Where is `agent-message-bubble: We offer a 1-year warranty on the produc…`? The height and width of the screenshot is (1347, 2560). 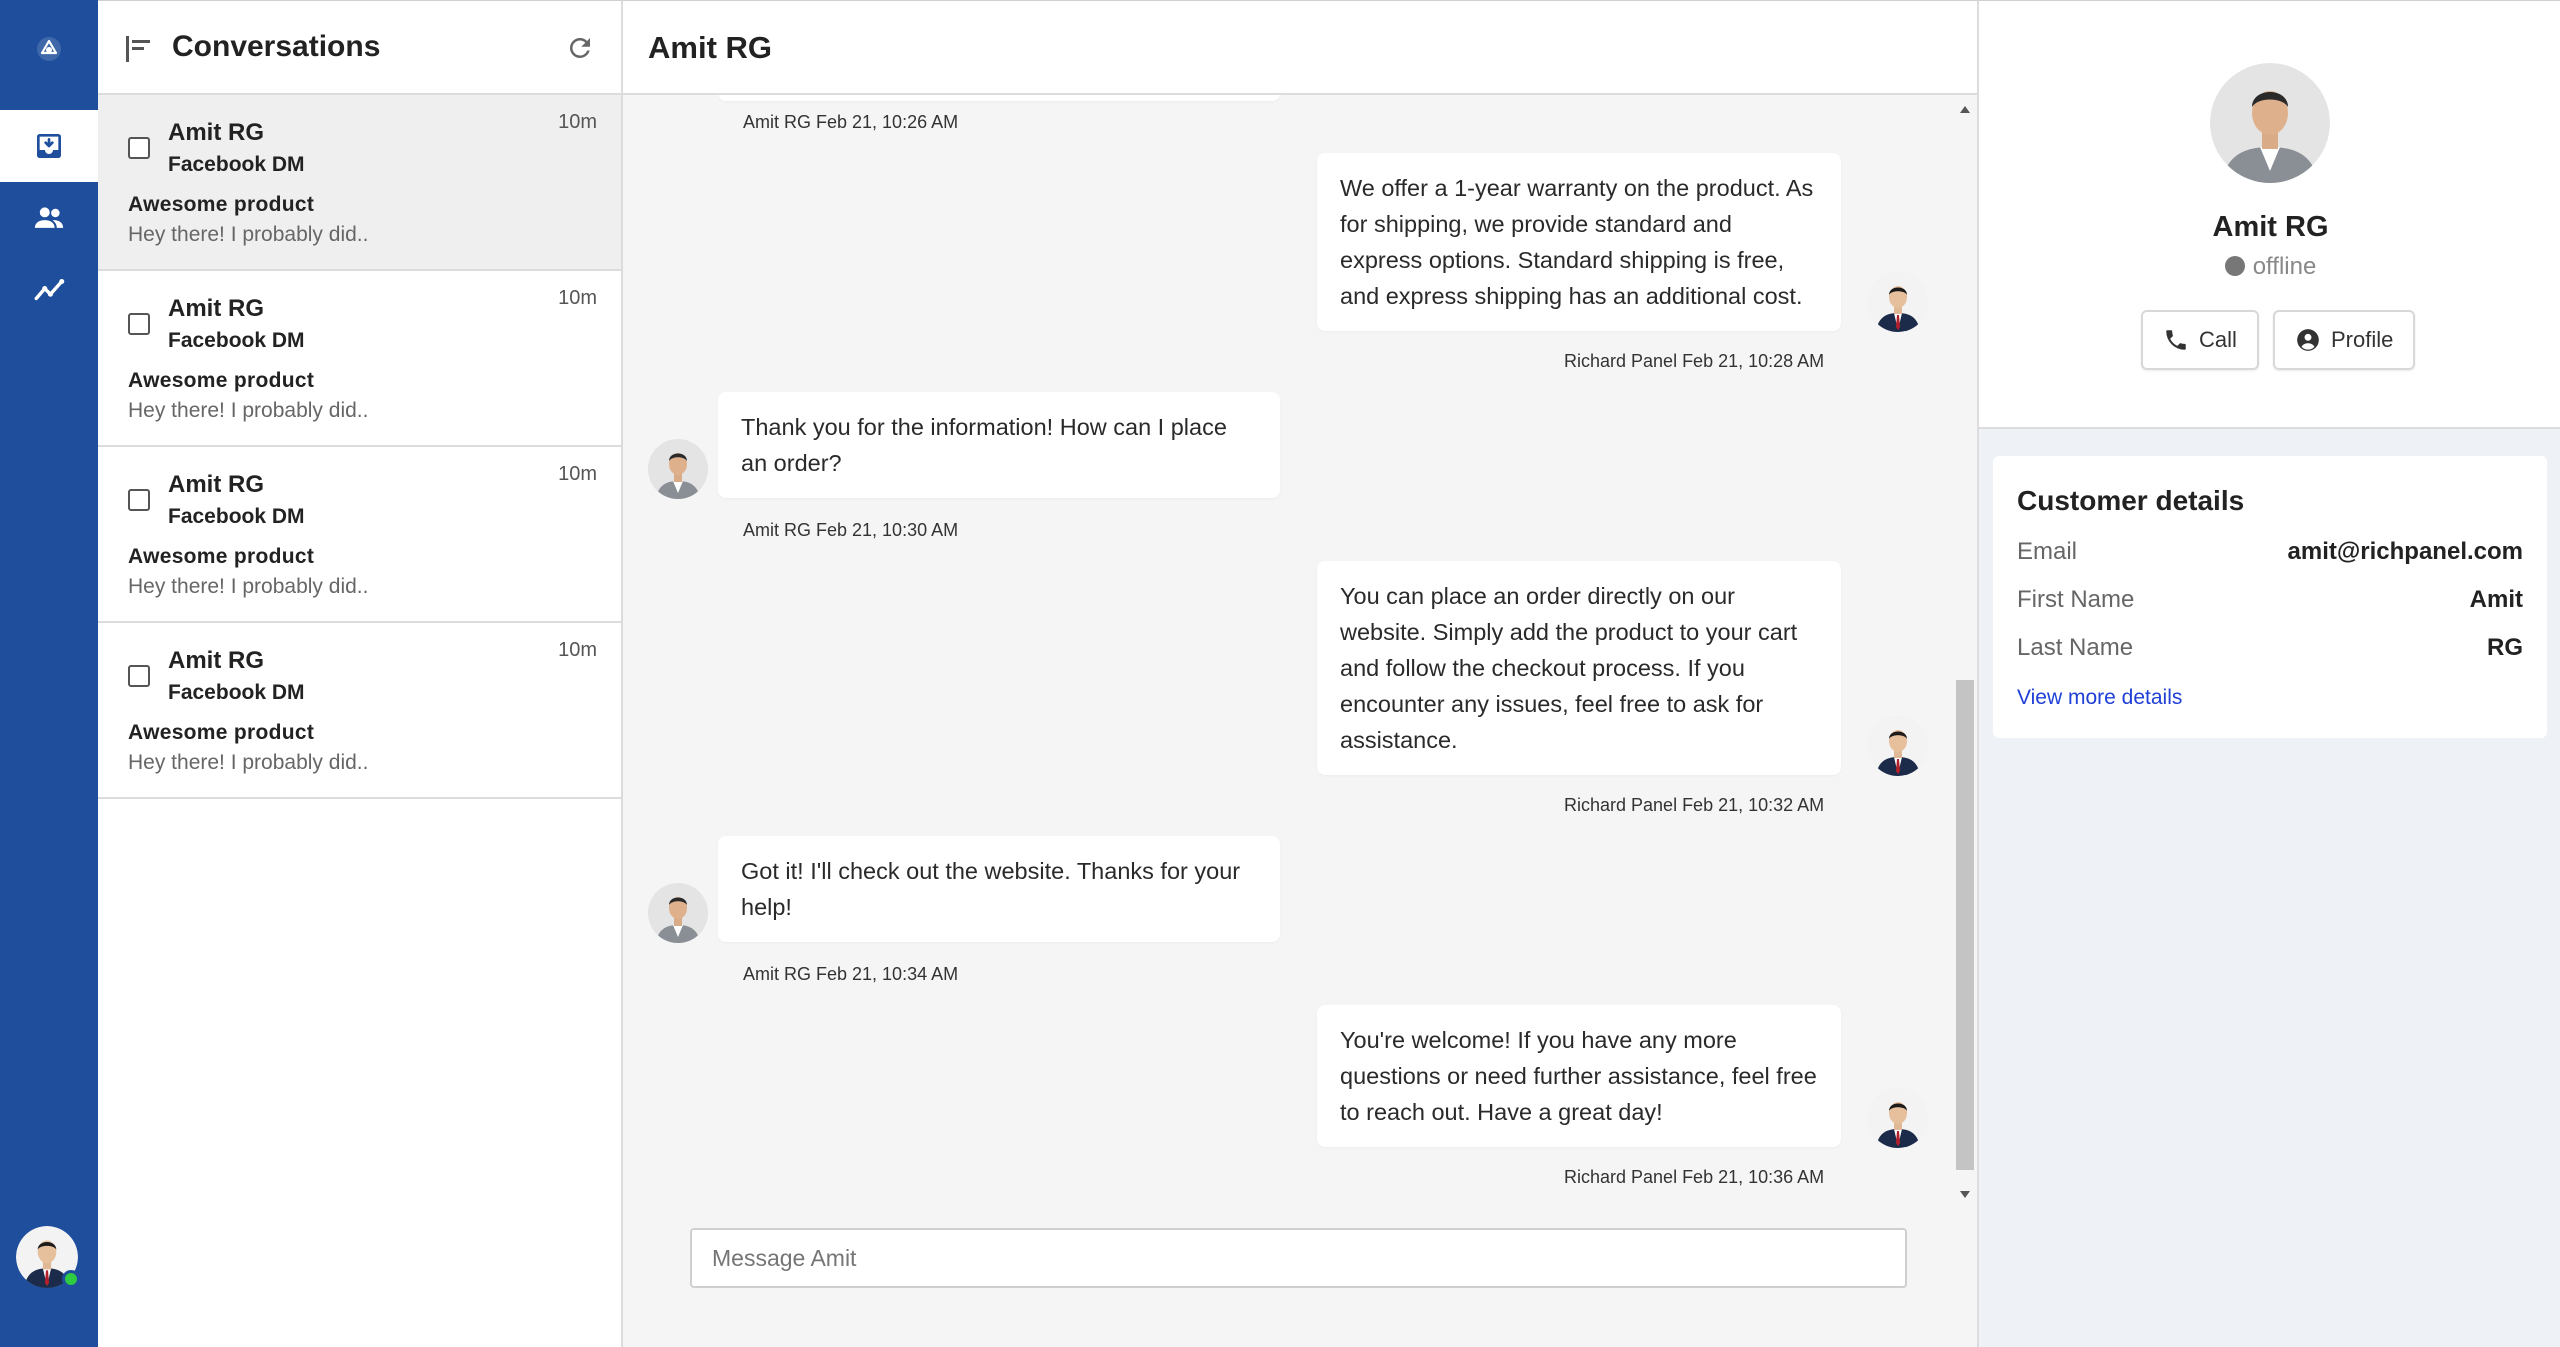 agent-message-bubble: We offer a 1-year warranty on the produc… is located at coordinates (1579, 242).